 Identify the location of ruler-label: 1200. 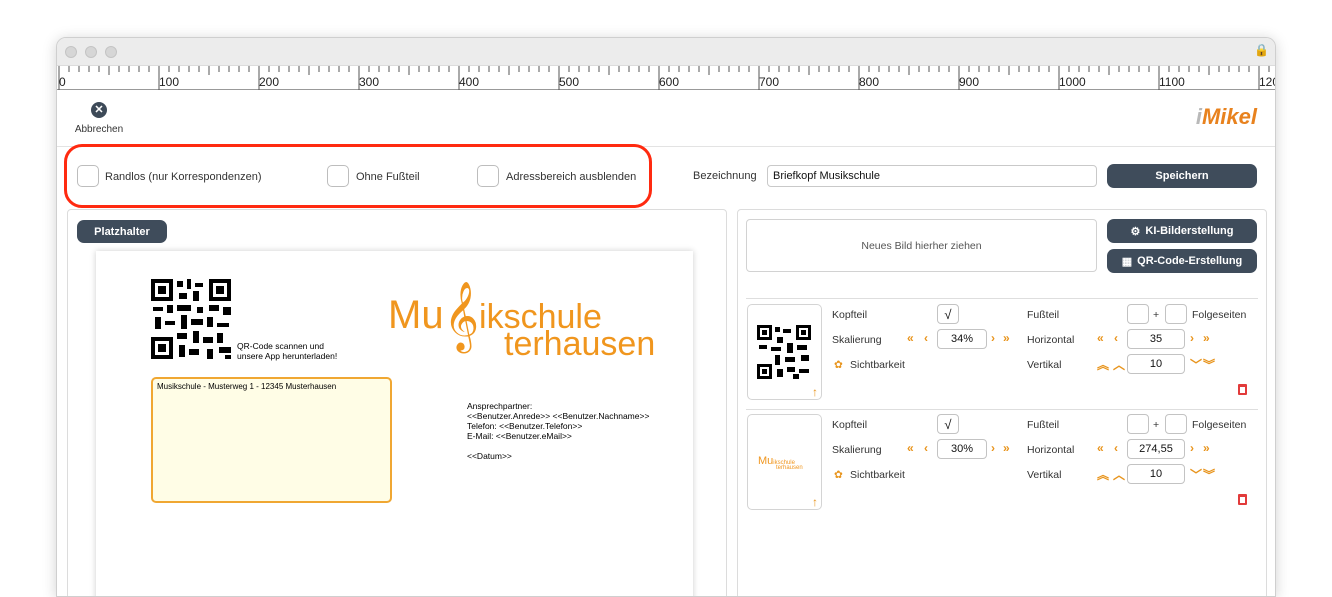
(1267, 82).